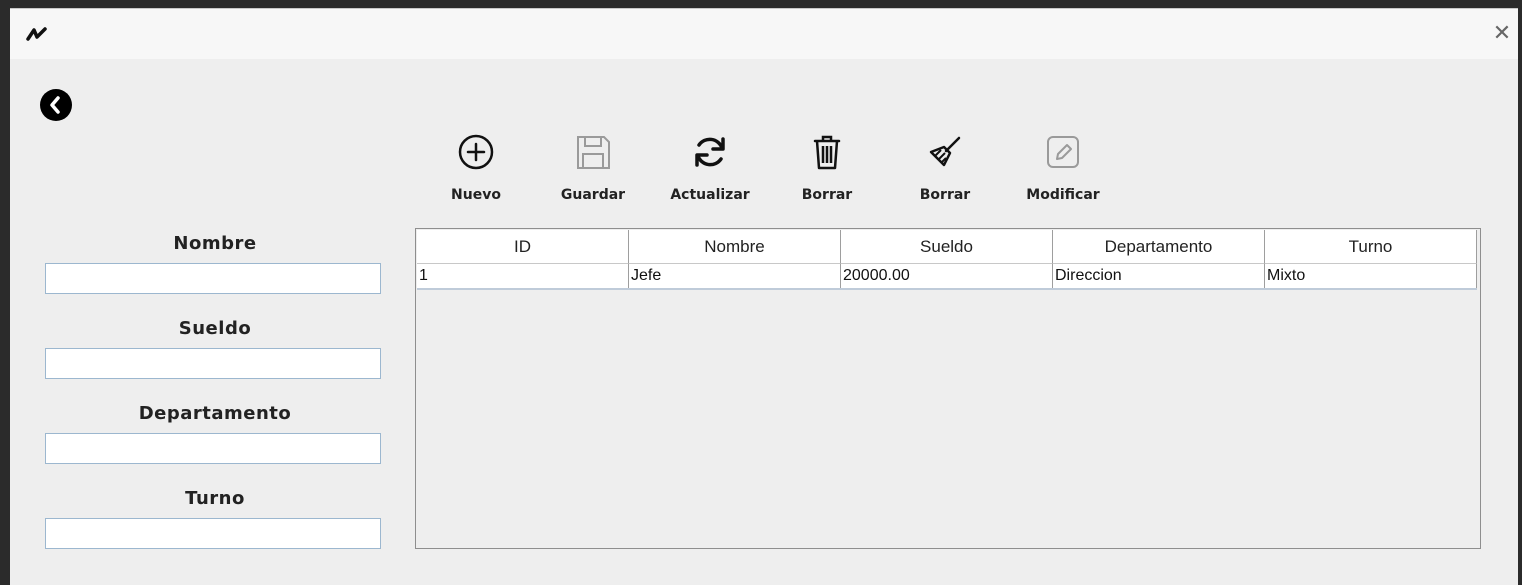  What do you see at coordinates (710, 195) in the screenshot?
I see `actualizar-label: Actualizar` at bounding box center [710, 195].